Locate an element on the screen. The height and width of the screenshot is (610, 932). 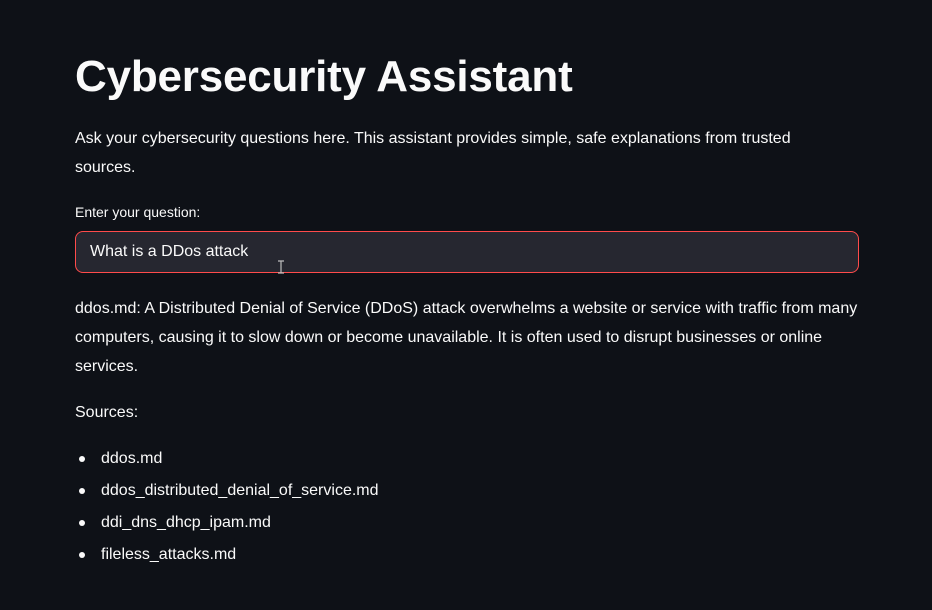
source-item: ddi_dns_dhcp_ipam.md is located at coordinates (186, 522).